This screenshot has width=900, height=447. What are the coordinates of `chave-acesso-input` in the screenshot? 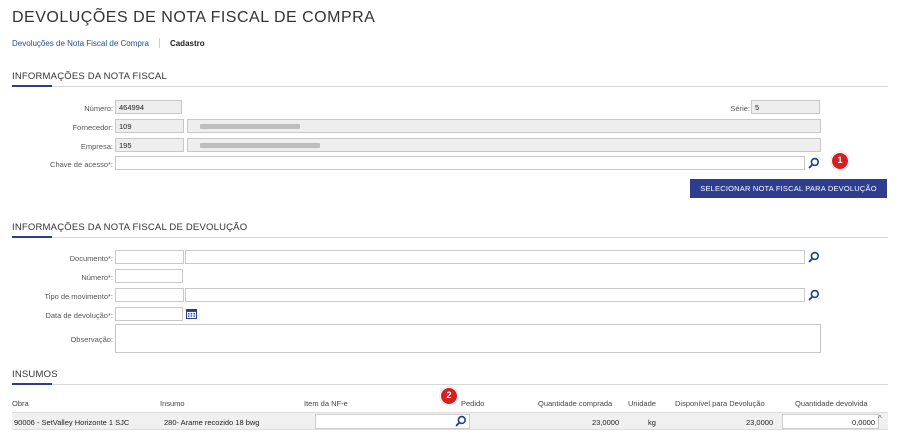 It's located at (460, 163).